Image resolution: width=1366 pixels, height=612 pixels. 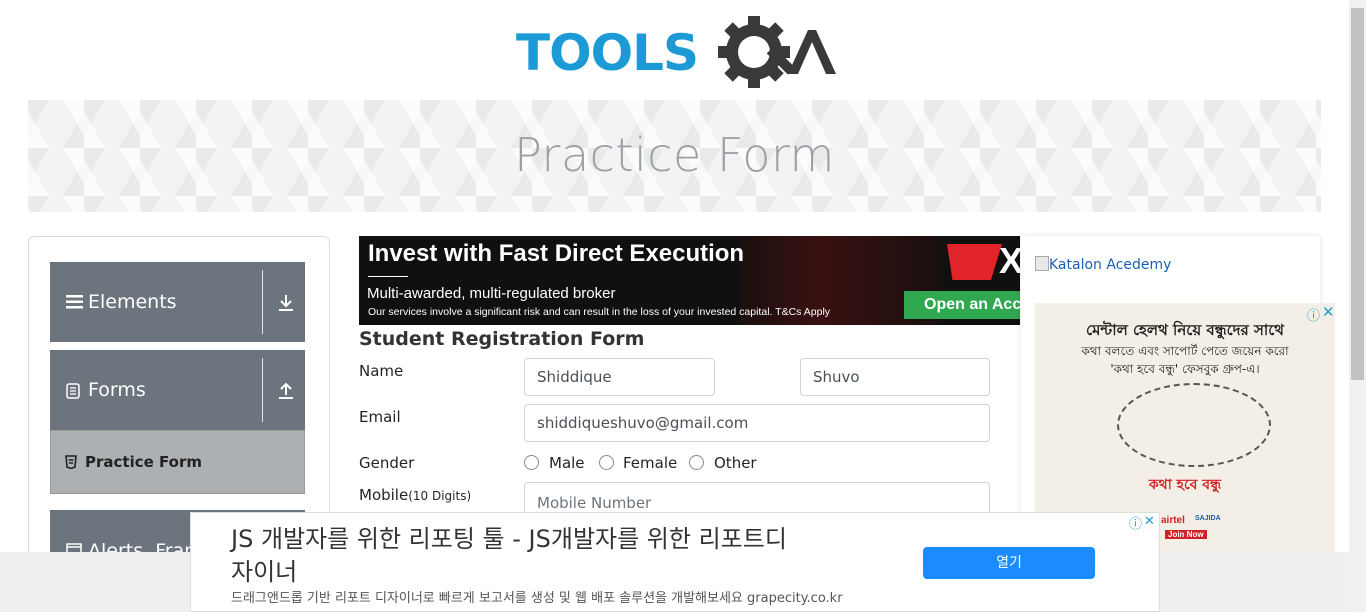 I want to click on scrollbar-thumb, so click(x=1357, y=194).